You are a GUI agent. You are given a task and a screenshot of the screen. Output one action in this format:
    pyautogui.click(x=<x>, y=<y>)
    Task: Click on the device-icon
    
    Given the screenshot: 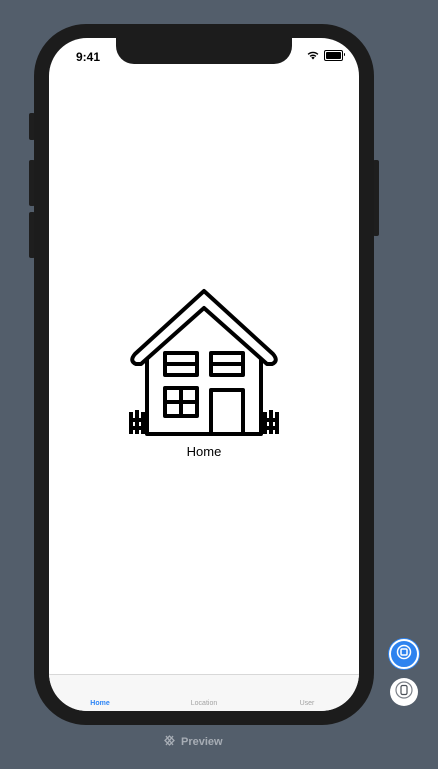 What is the action you would take?
    pyautogui.click(x=404, y=692)
    